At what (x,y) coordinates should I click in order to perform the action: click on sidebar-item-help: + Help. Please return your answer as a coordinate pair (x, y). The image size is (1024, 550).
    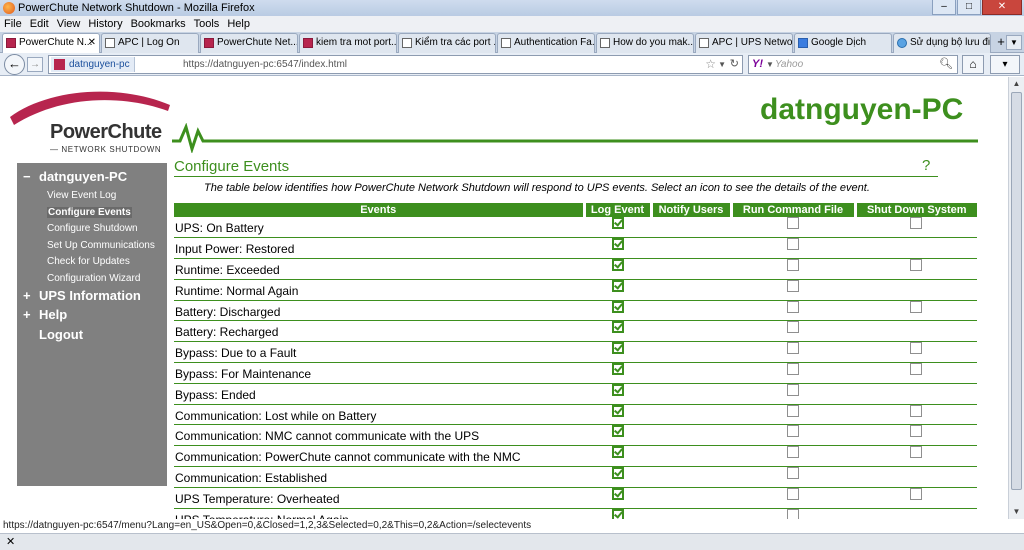
    Looking at the image, I should click on (45, 314).